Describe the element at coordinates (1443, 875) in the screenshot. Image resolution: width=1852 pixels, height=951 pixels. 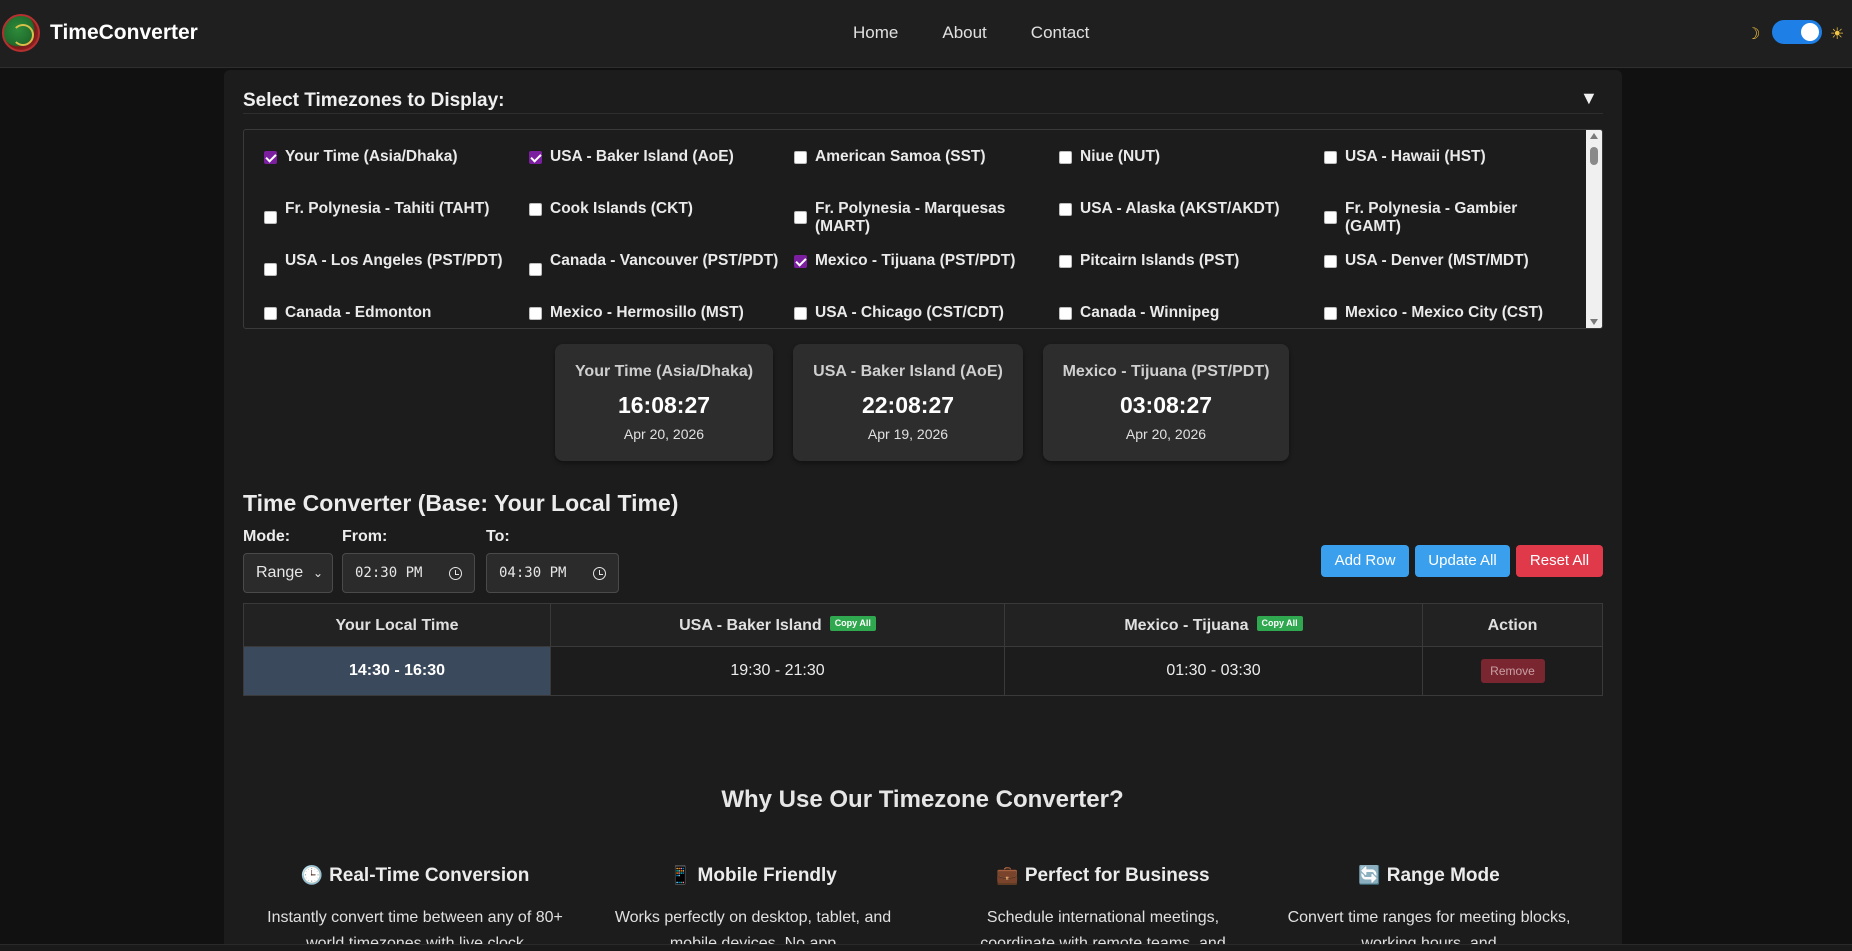
I see `feature-title: Range Mode` at that location.